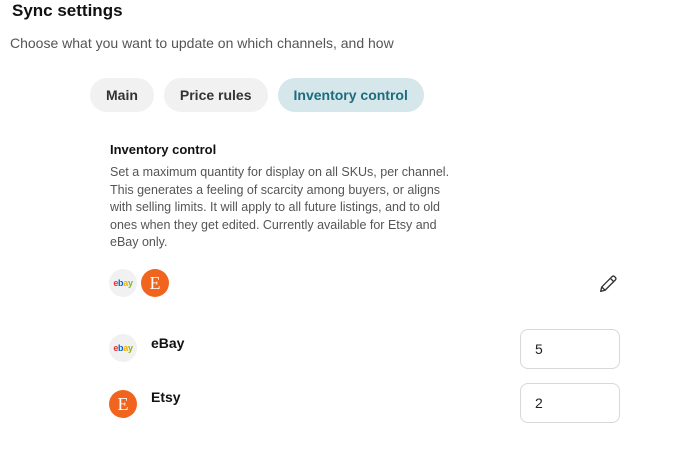 The image size is (674, 454). What do you see at coordinates (155, 283) in the screenshot?
I see `etsy-logo-icon: E` at bounding box center [155, 283].